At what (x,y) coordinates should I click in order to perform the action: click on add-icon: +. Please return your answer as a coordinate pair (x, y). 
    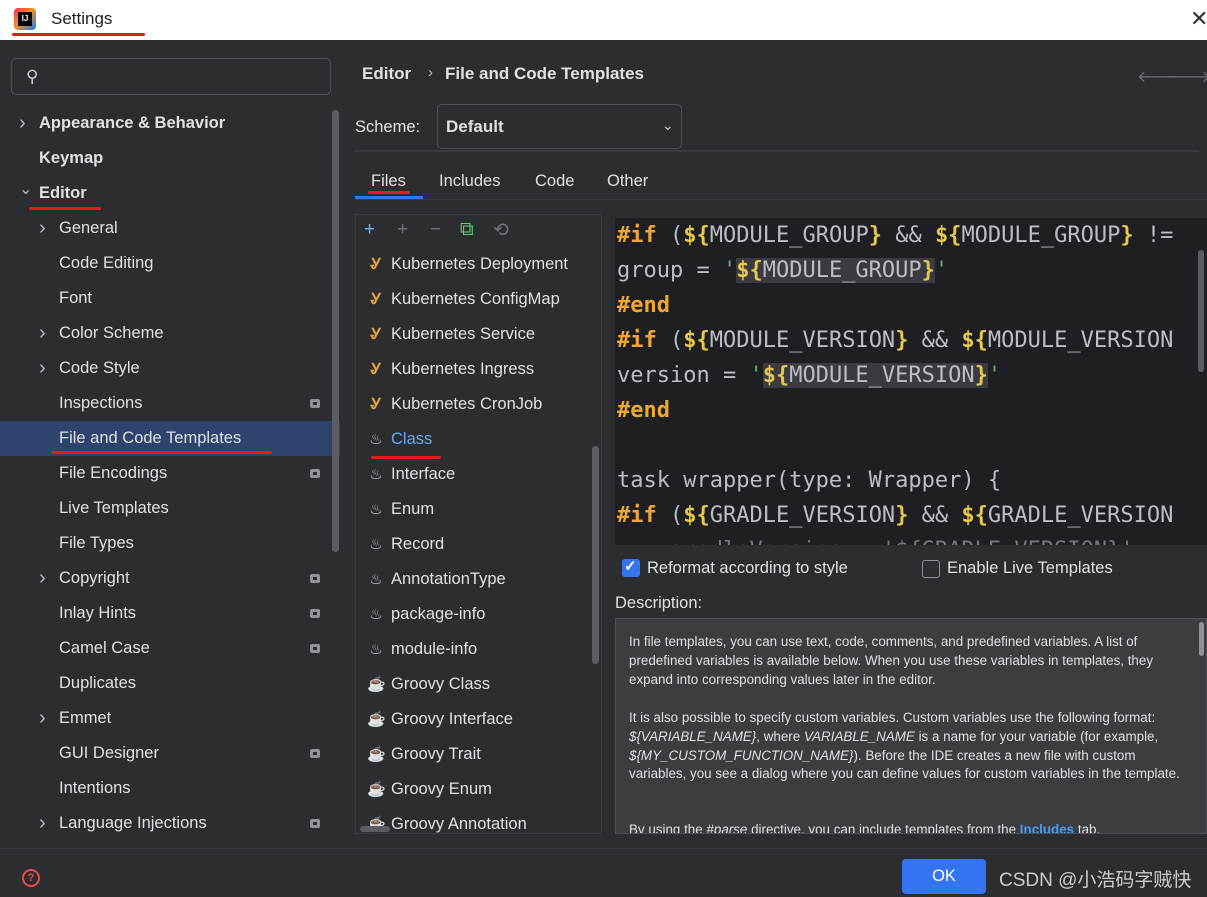
    Looking at the image, I should click on (369, 230).